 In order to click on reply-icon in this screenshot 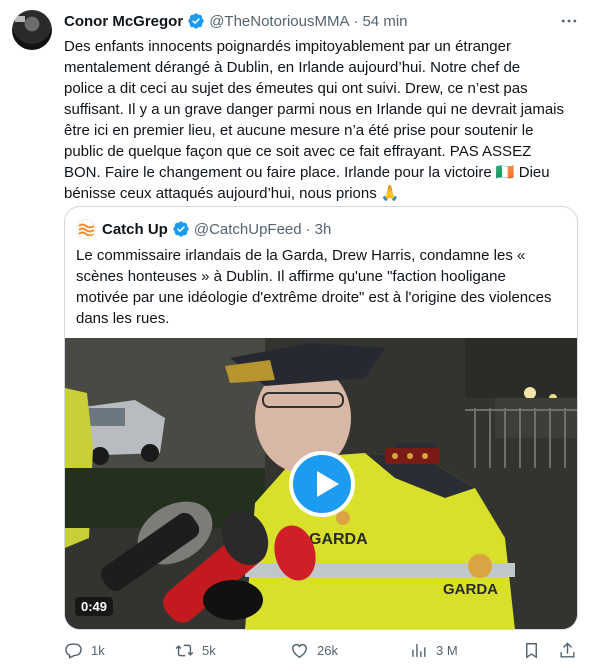, I will do `click(73, 650)`.